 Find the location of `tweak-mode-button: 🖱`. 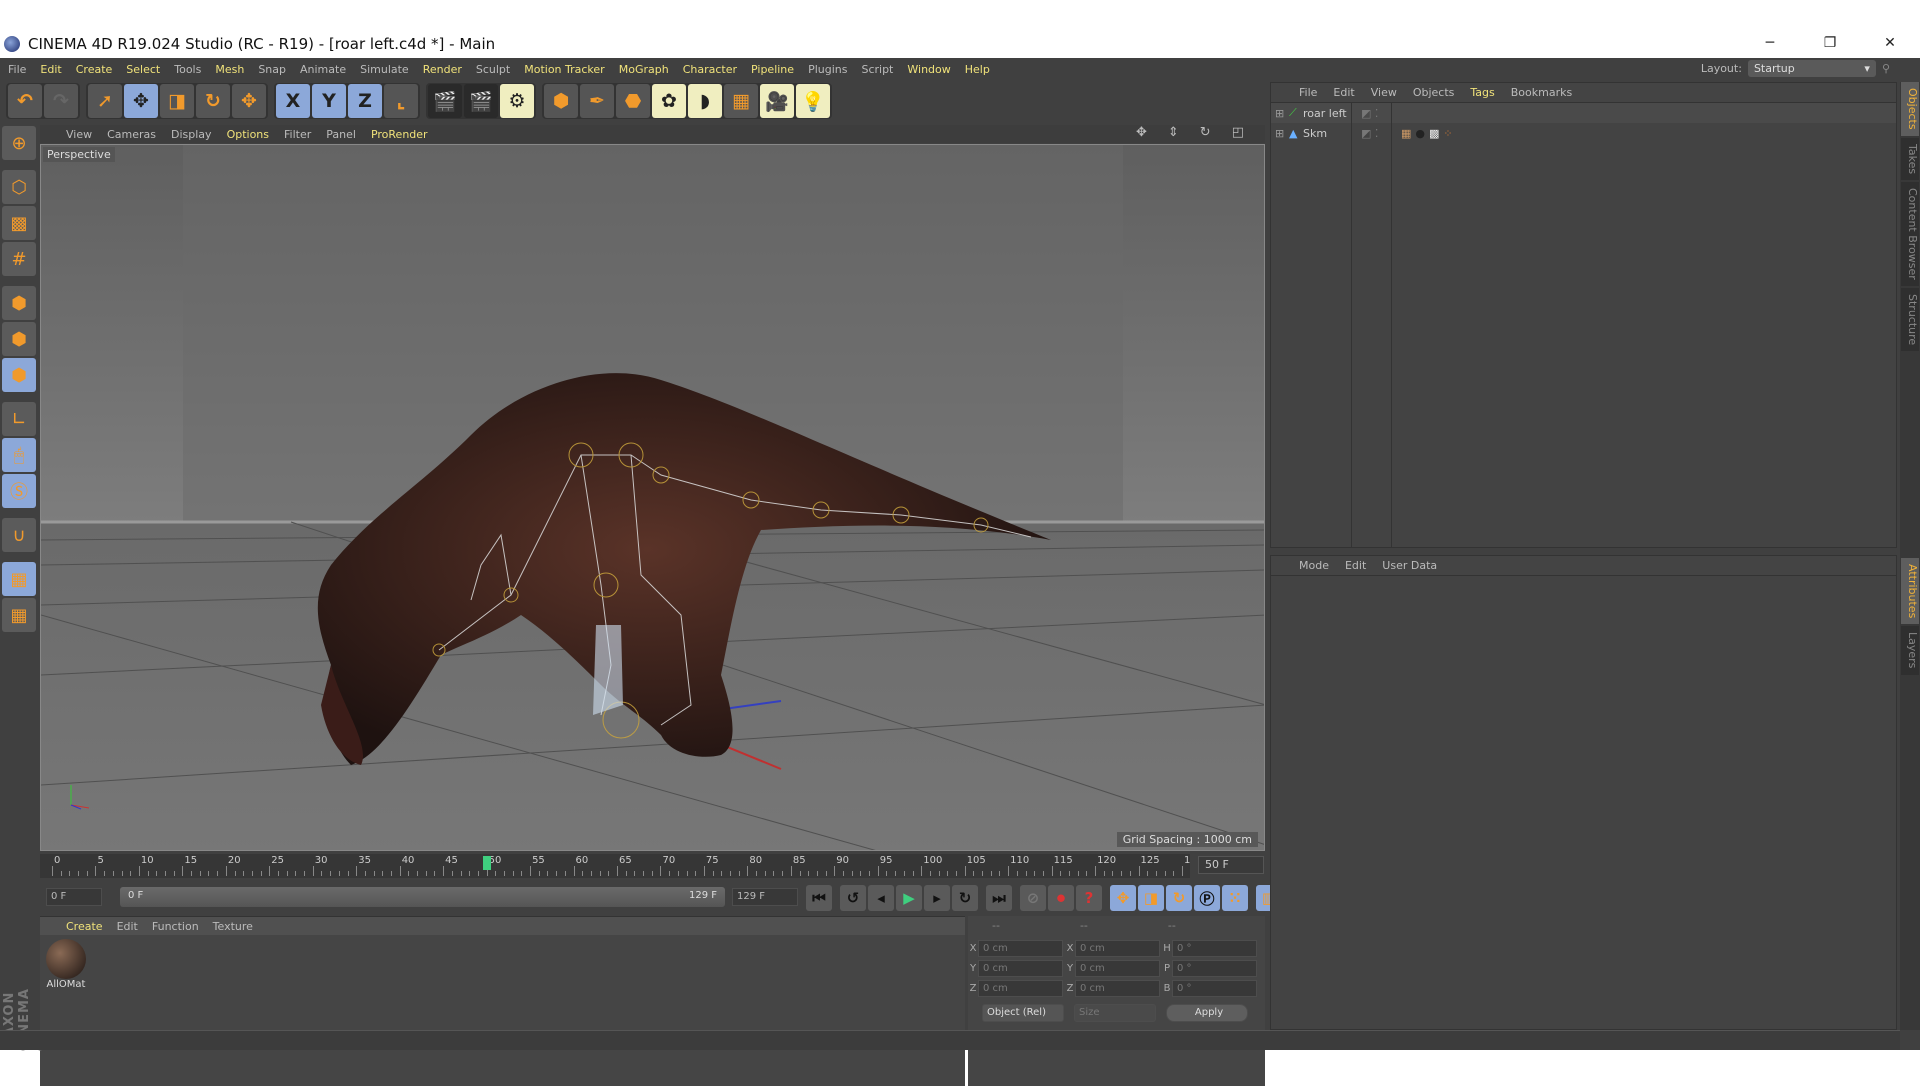

tweak-mode-button: 🖱 is located at coordinates (19, 455).